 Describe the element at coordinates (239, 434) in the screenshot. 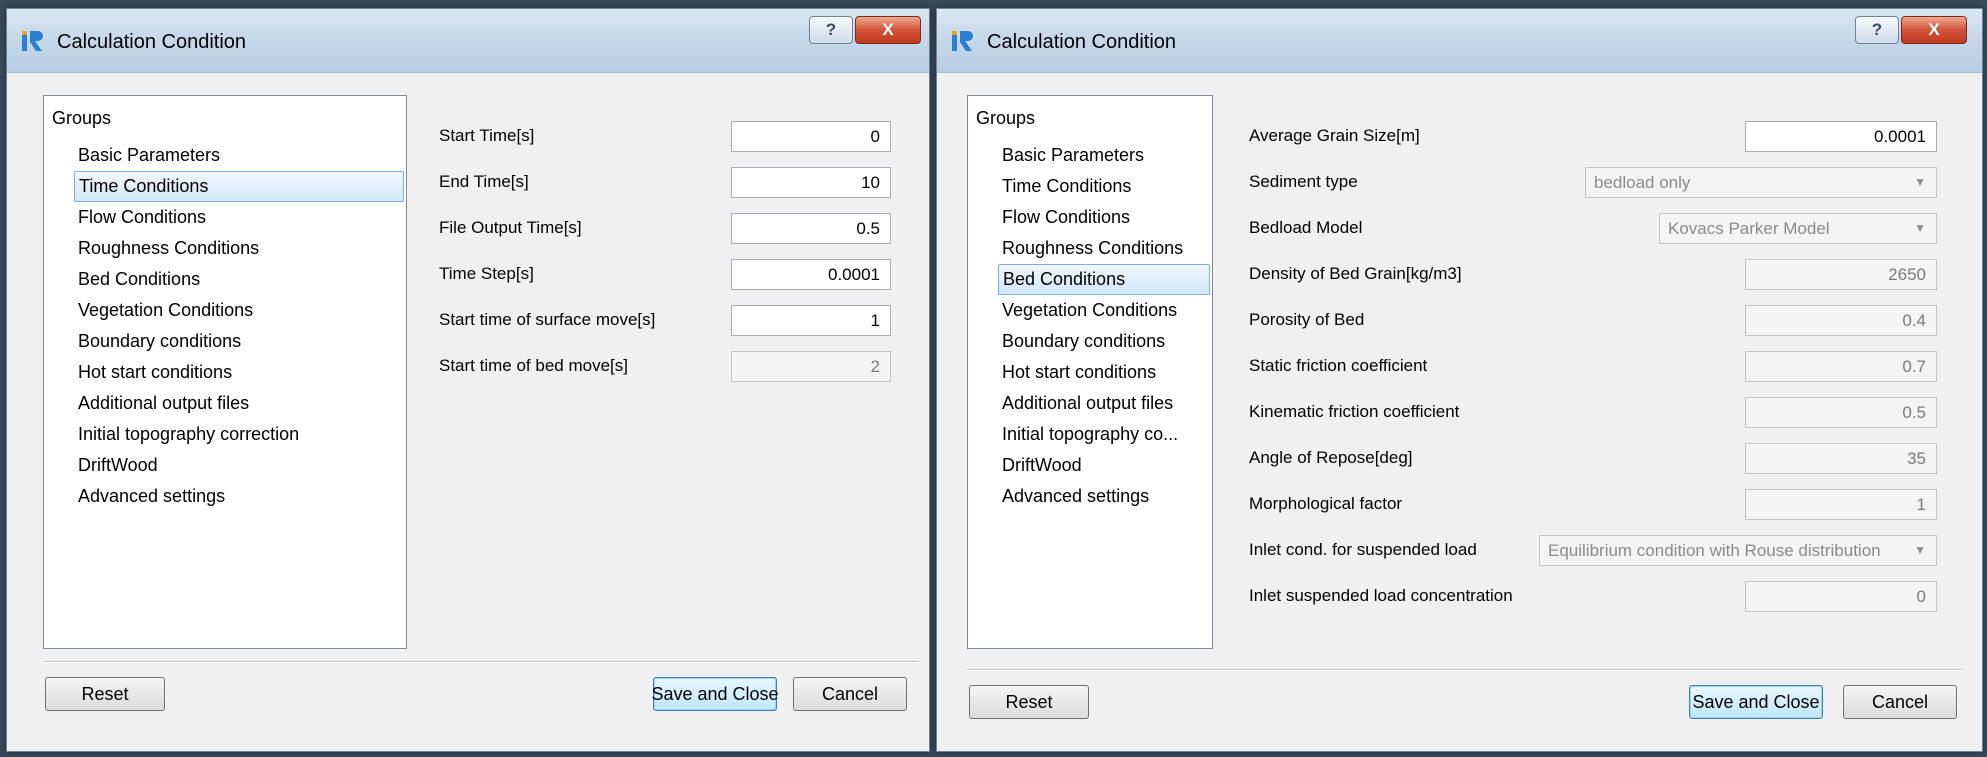

I see `group-item-initial-topography-correction: Initial topography correction` at that location.